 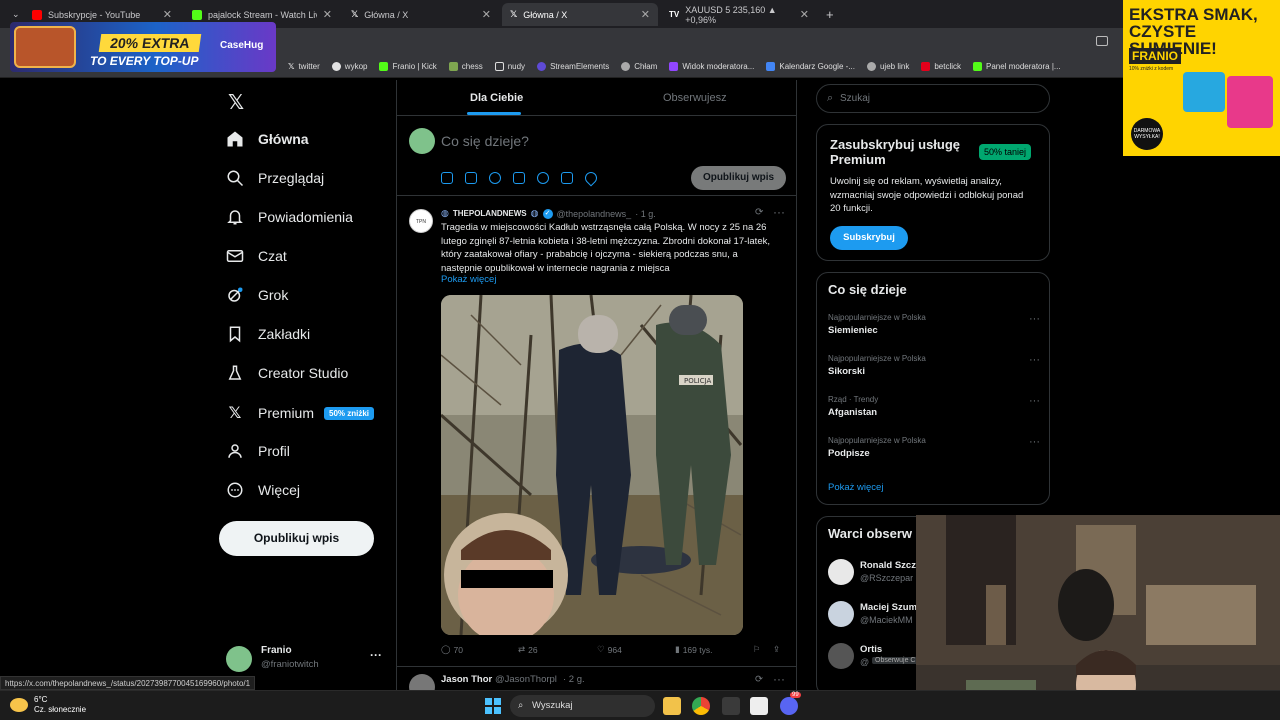 I want to click on tweet-timestamp: · 2 g., so click(x=574, y=679).